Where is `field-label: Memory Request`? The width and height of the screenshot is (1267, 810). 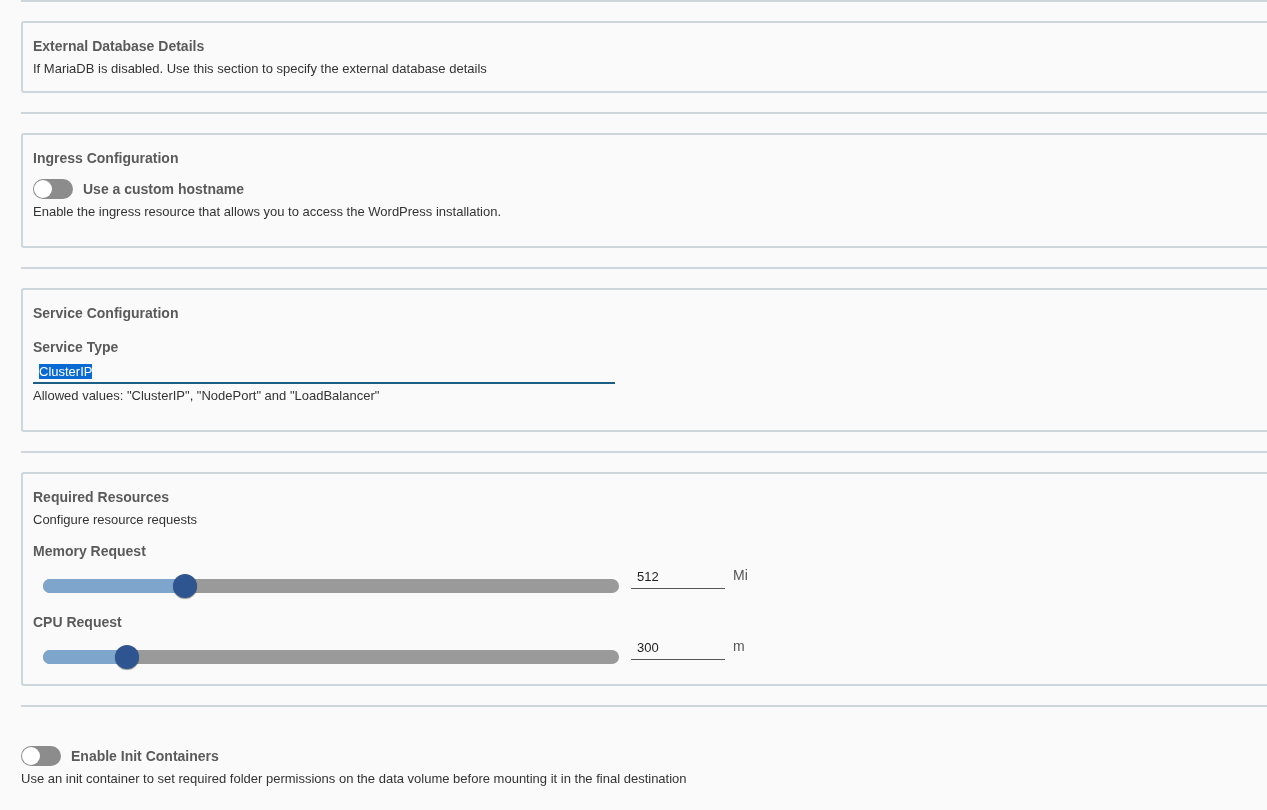
field-label: Memory Request is located at coordinates (90, 551).